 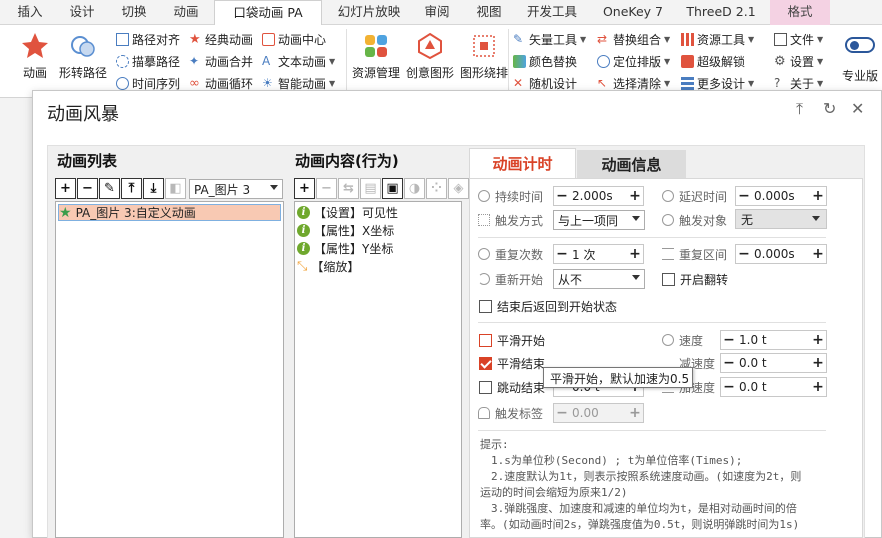 What do you see at coordinates (30, 12) in the screenshot?
I see `tab-insert: 插入` at bounding box center [30, 12].